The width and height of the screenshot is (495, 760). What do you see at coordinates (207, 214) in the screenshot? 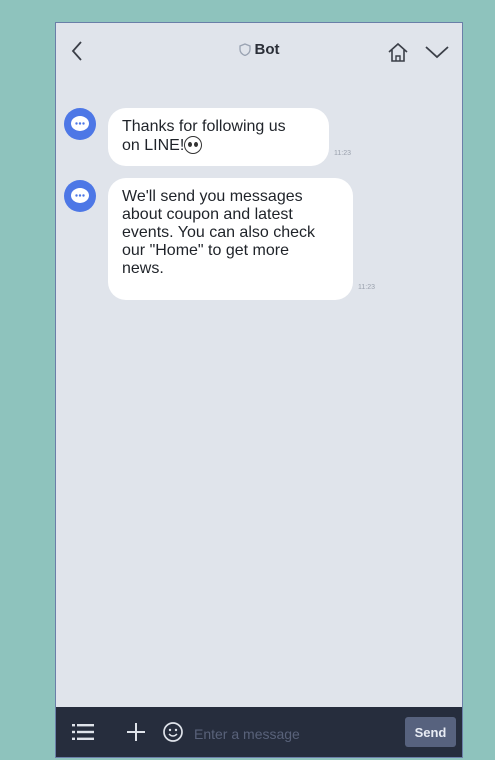
I see `message-text-line: about coupon and latest` at bounding box center [207, 214].